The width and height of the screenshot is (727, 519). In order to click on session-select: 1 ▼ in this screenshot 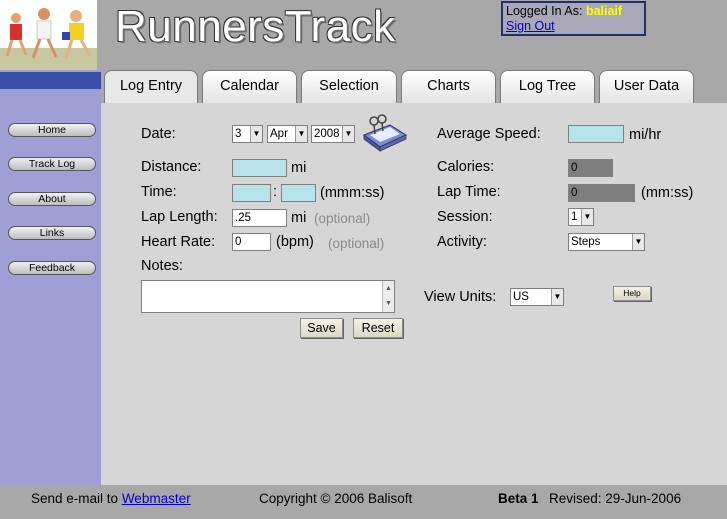, I will do `click(581, 217)`.